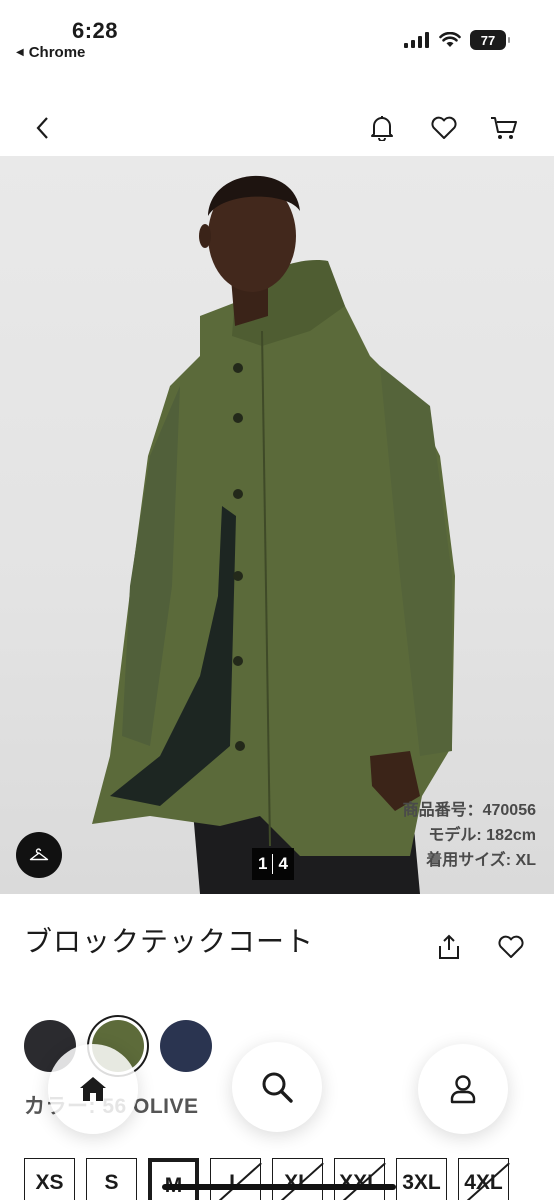 This screenshot has height=1200, width=554. What do you see at coordinates (111, 1179) in the screenshot?
I see `size-s: S` at bounding box center [111, 1179].